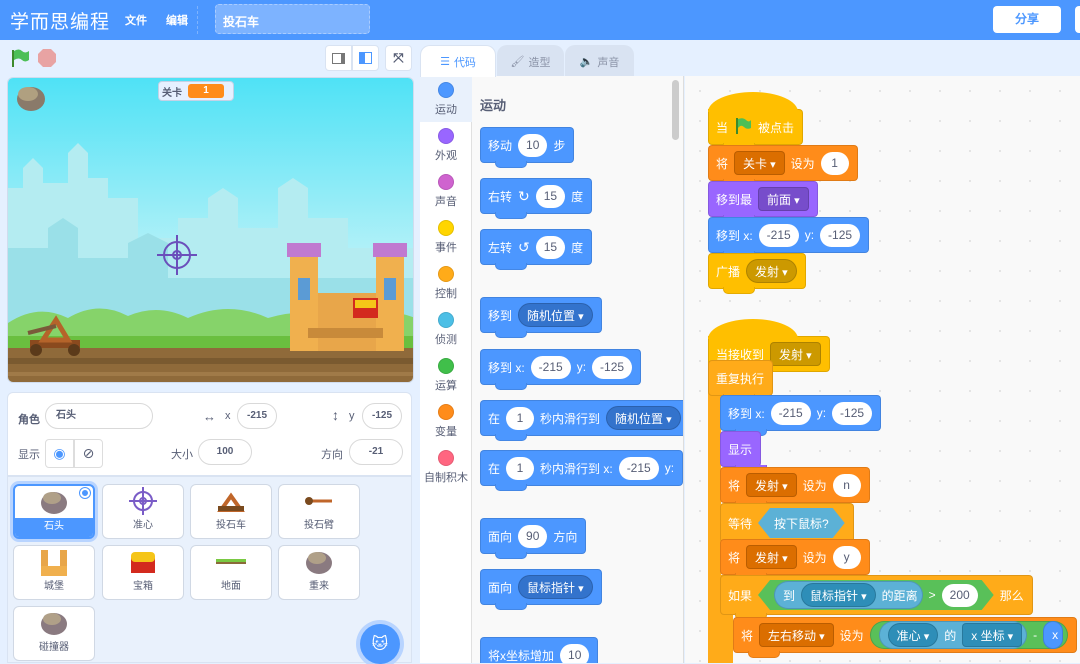 The width and height of the screenshot is (1080, 664). I want to click on reporter-block: x, so click(1053, 635).